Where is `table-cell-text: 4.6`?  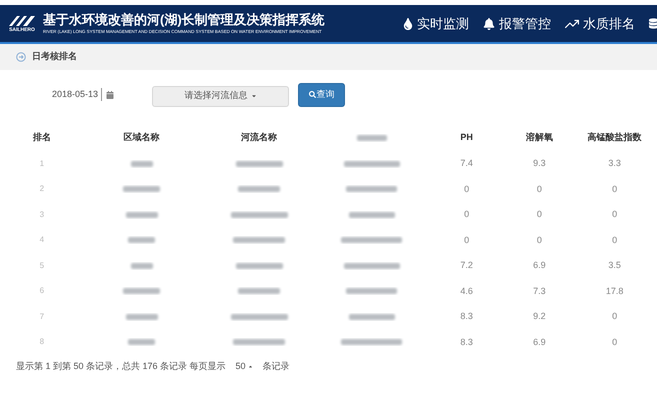 table-cell-text: 4.6 is located at coordinates (466, 291).